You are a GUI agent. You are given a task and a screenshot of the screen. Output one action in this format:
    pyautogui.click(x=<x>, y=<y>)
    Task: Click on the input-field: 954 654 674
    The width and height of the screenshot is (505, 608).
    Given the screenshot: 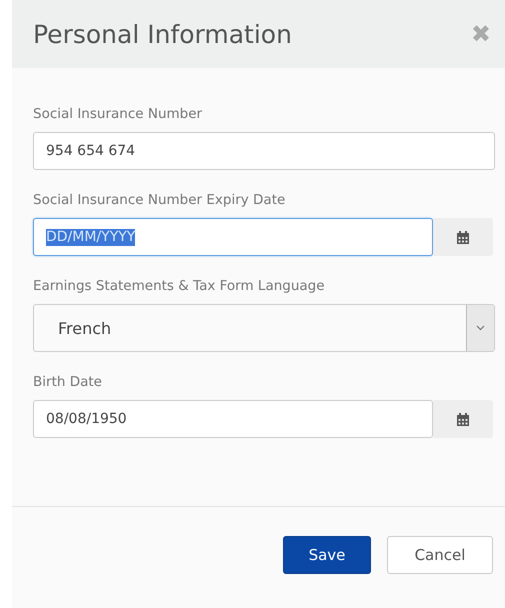 What is the action you would take?
    pyautogui.click(x=264, y=151)
    